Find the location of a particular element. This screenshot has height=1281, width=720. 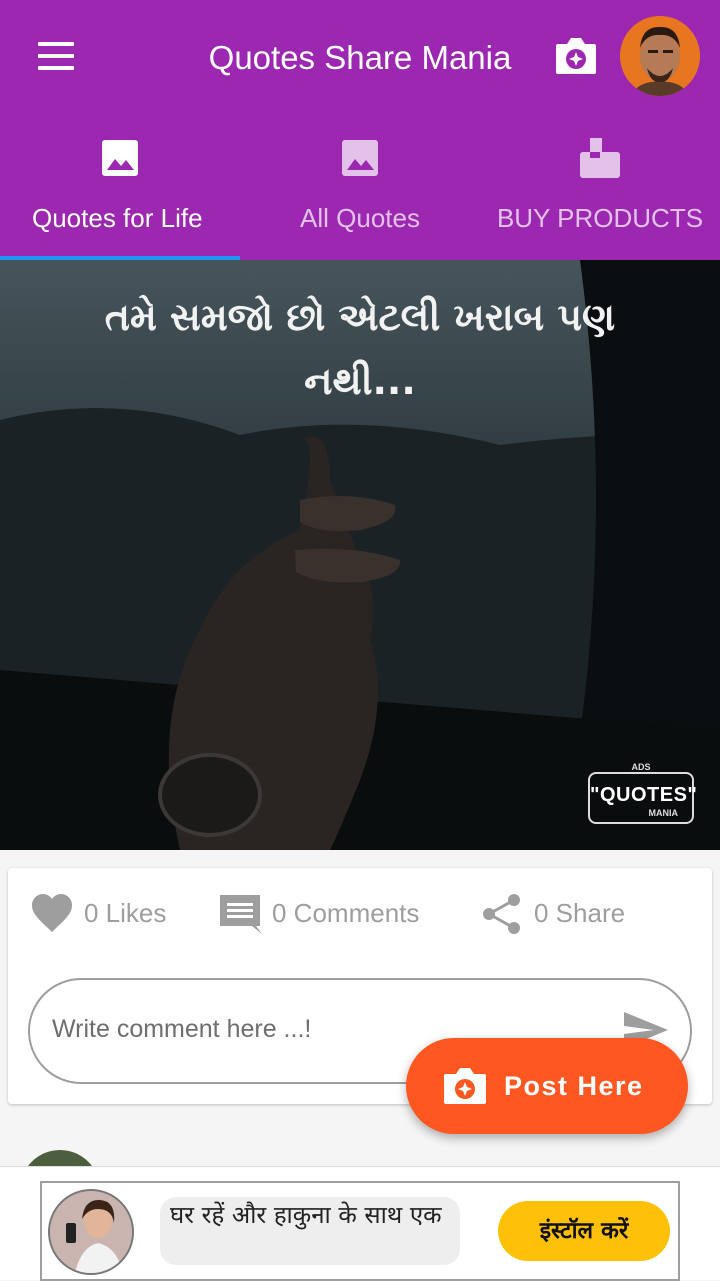

ad-banner: घर रहें और हाकुना के साथ एक इंस्टॉल करें is located at coordinates (360, 1223).